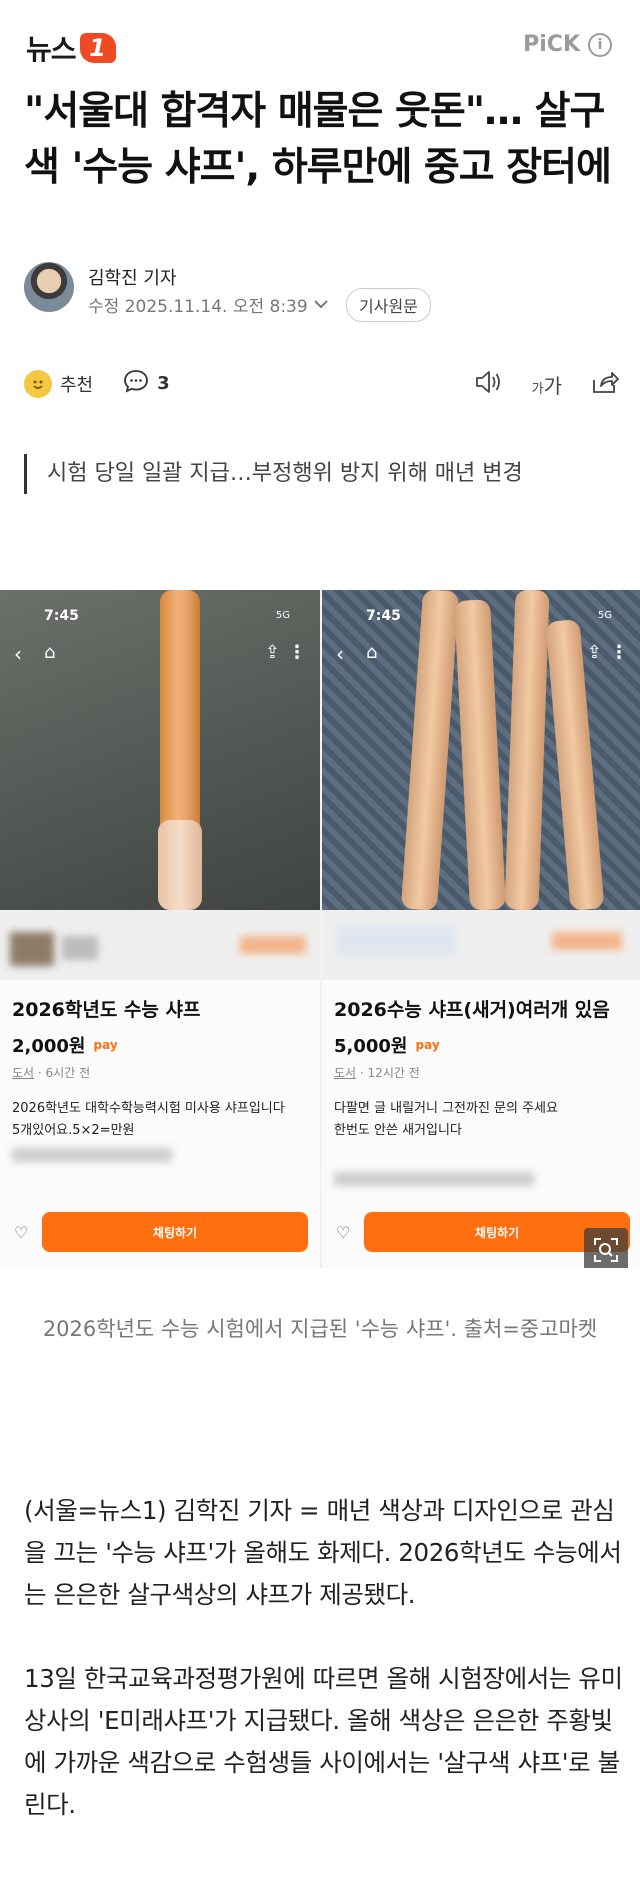 The image size is (640, 1886). I want to click on price-row: 5,000원 pay, so click(387, 1045).